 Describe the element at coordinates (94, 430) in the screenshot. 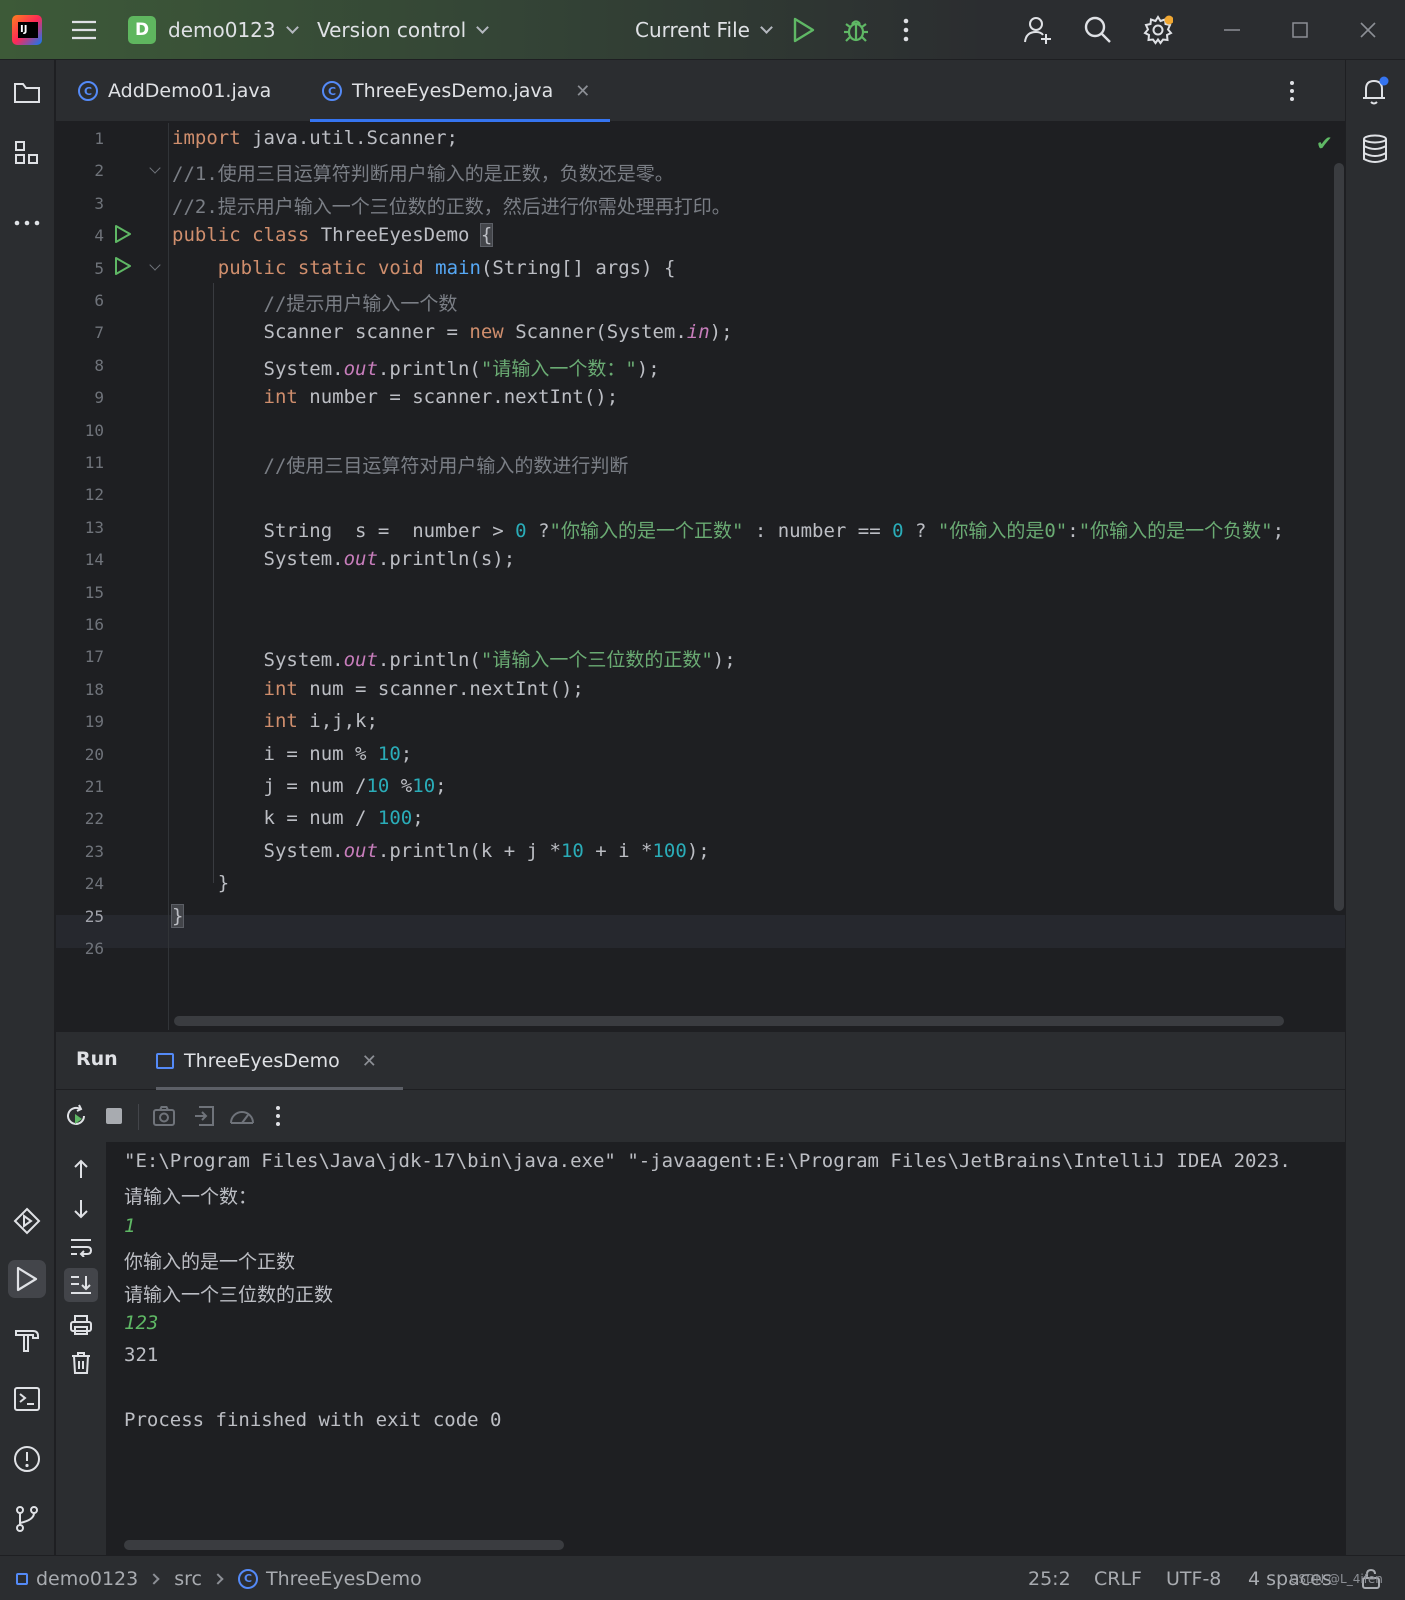

I see `line-number: 10` at that location.